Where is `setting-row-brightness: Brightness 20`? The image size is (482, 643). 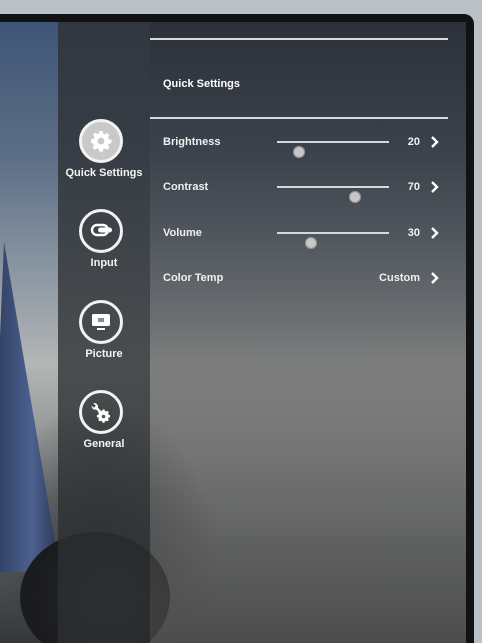
setting-row-brightness: Brightness 20 is located at coordinates (300, 144).